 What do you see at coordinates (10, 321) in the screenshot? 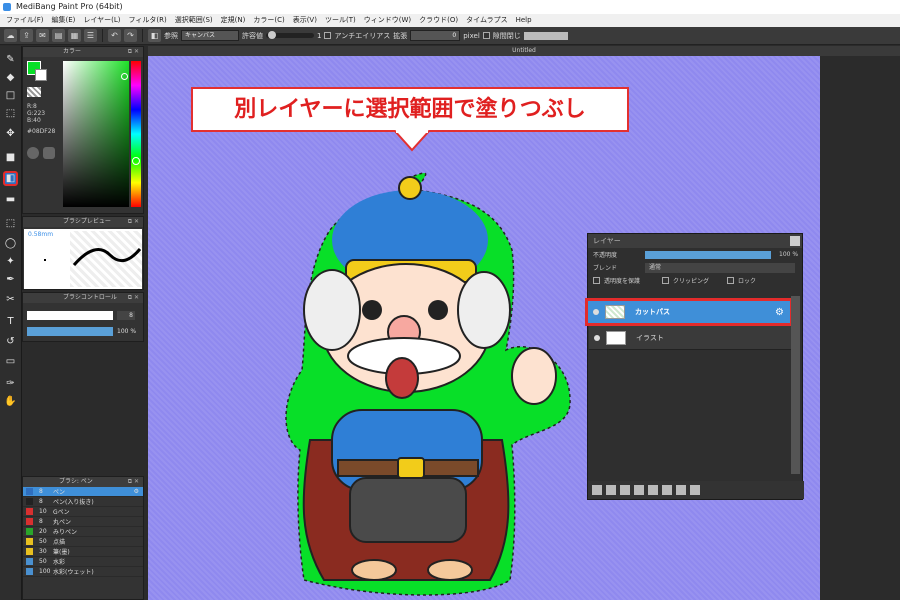
I see `text-tool-icon: T` at bounding box center [10, 321].